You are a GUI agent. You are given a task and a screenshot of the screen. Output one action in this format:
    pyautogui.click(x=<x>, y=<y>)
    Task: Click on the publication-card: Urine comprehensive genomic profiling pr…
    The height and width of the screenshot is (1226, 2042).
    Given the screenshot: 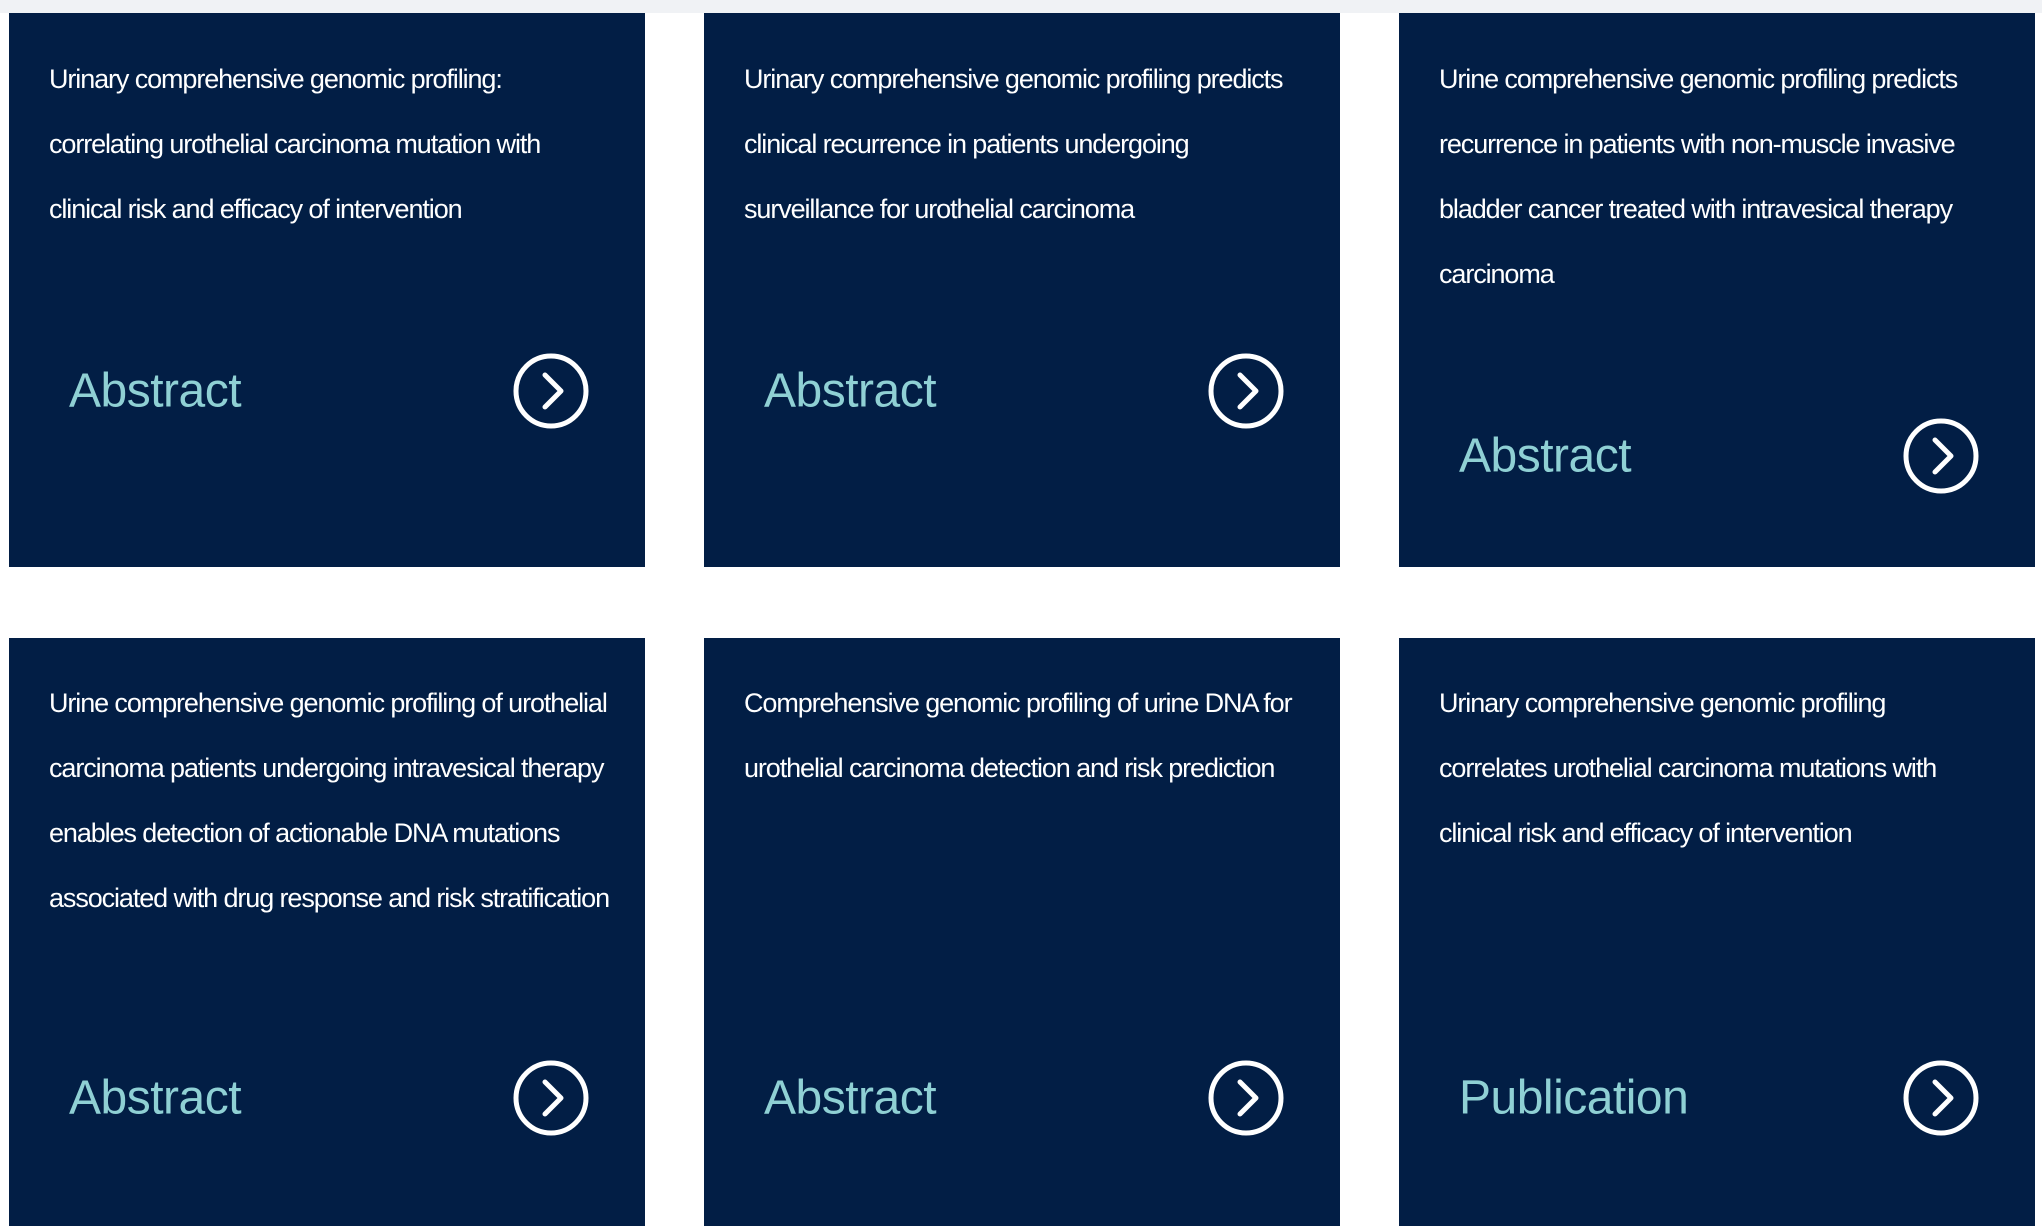 What is the action you would take?
    pyautogui.click(x=1717, y=290)
    